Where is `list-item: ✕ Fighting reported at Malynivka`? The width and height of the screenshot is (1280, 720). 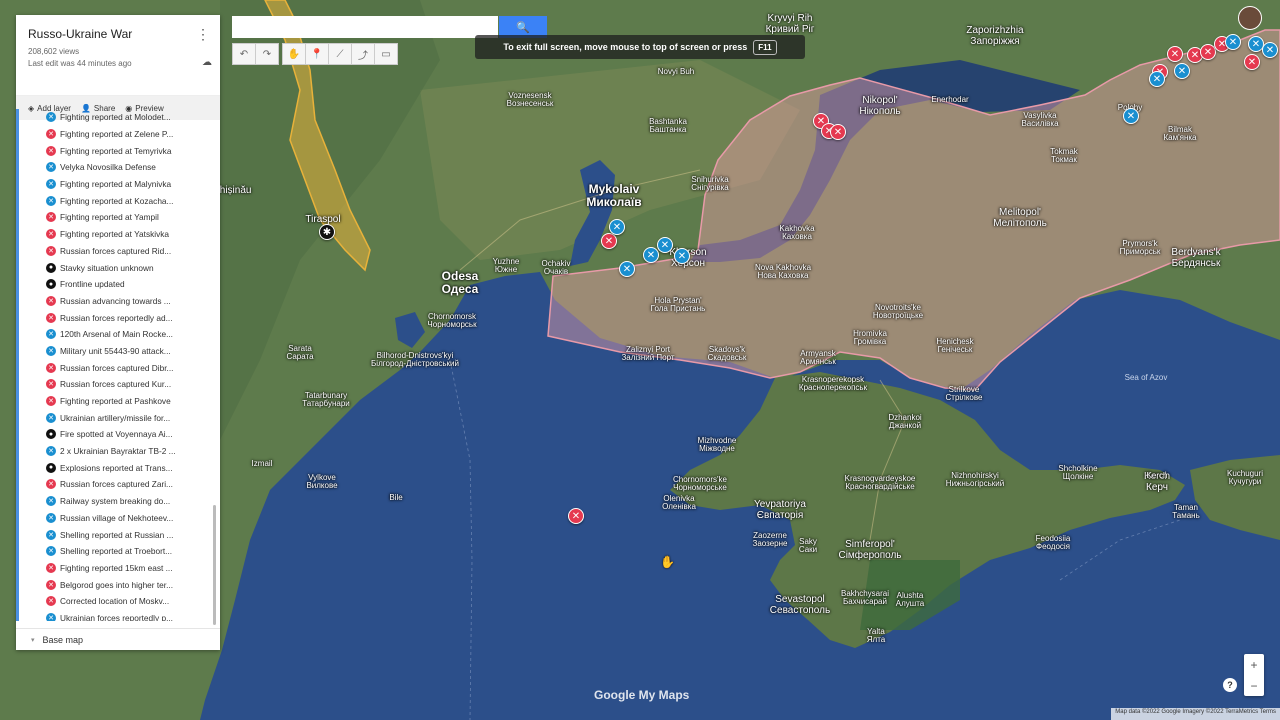
list-item: ✕ Fighting reported at Malynivka is located at coordinates (119, 184).